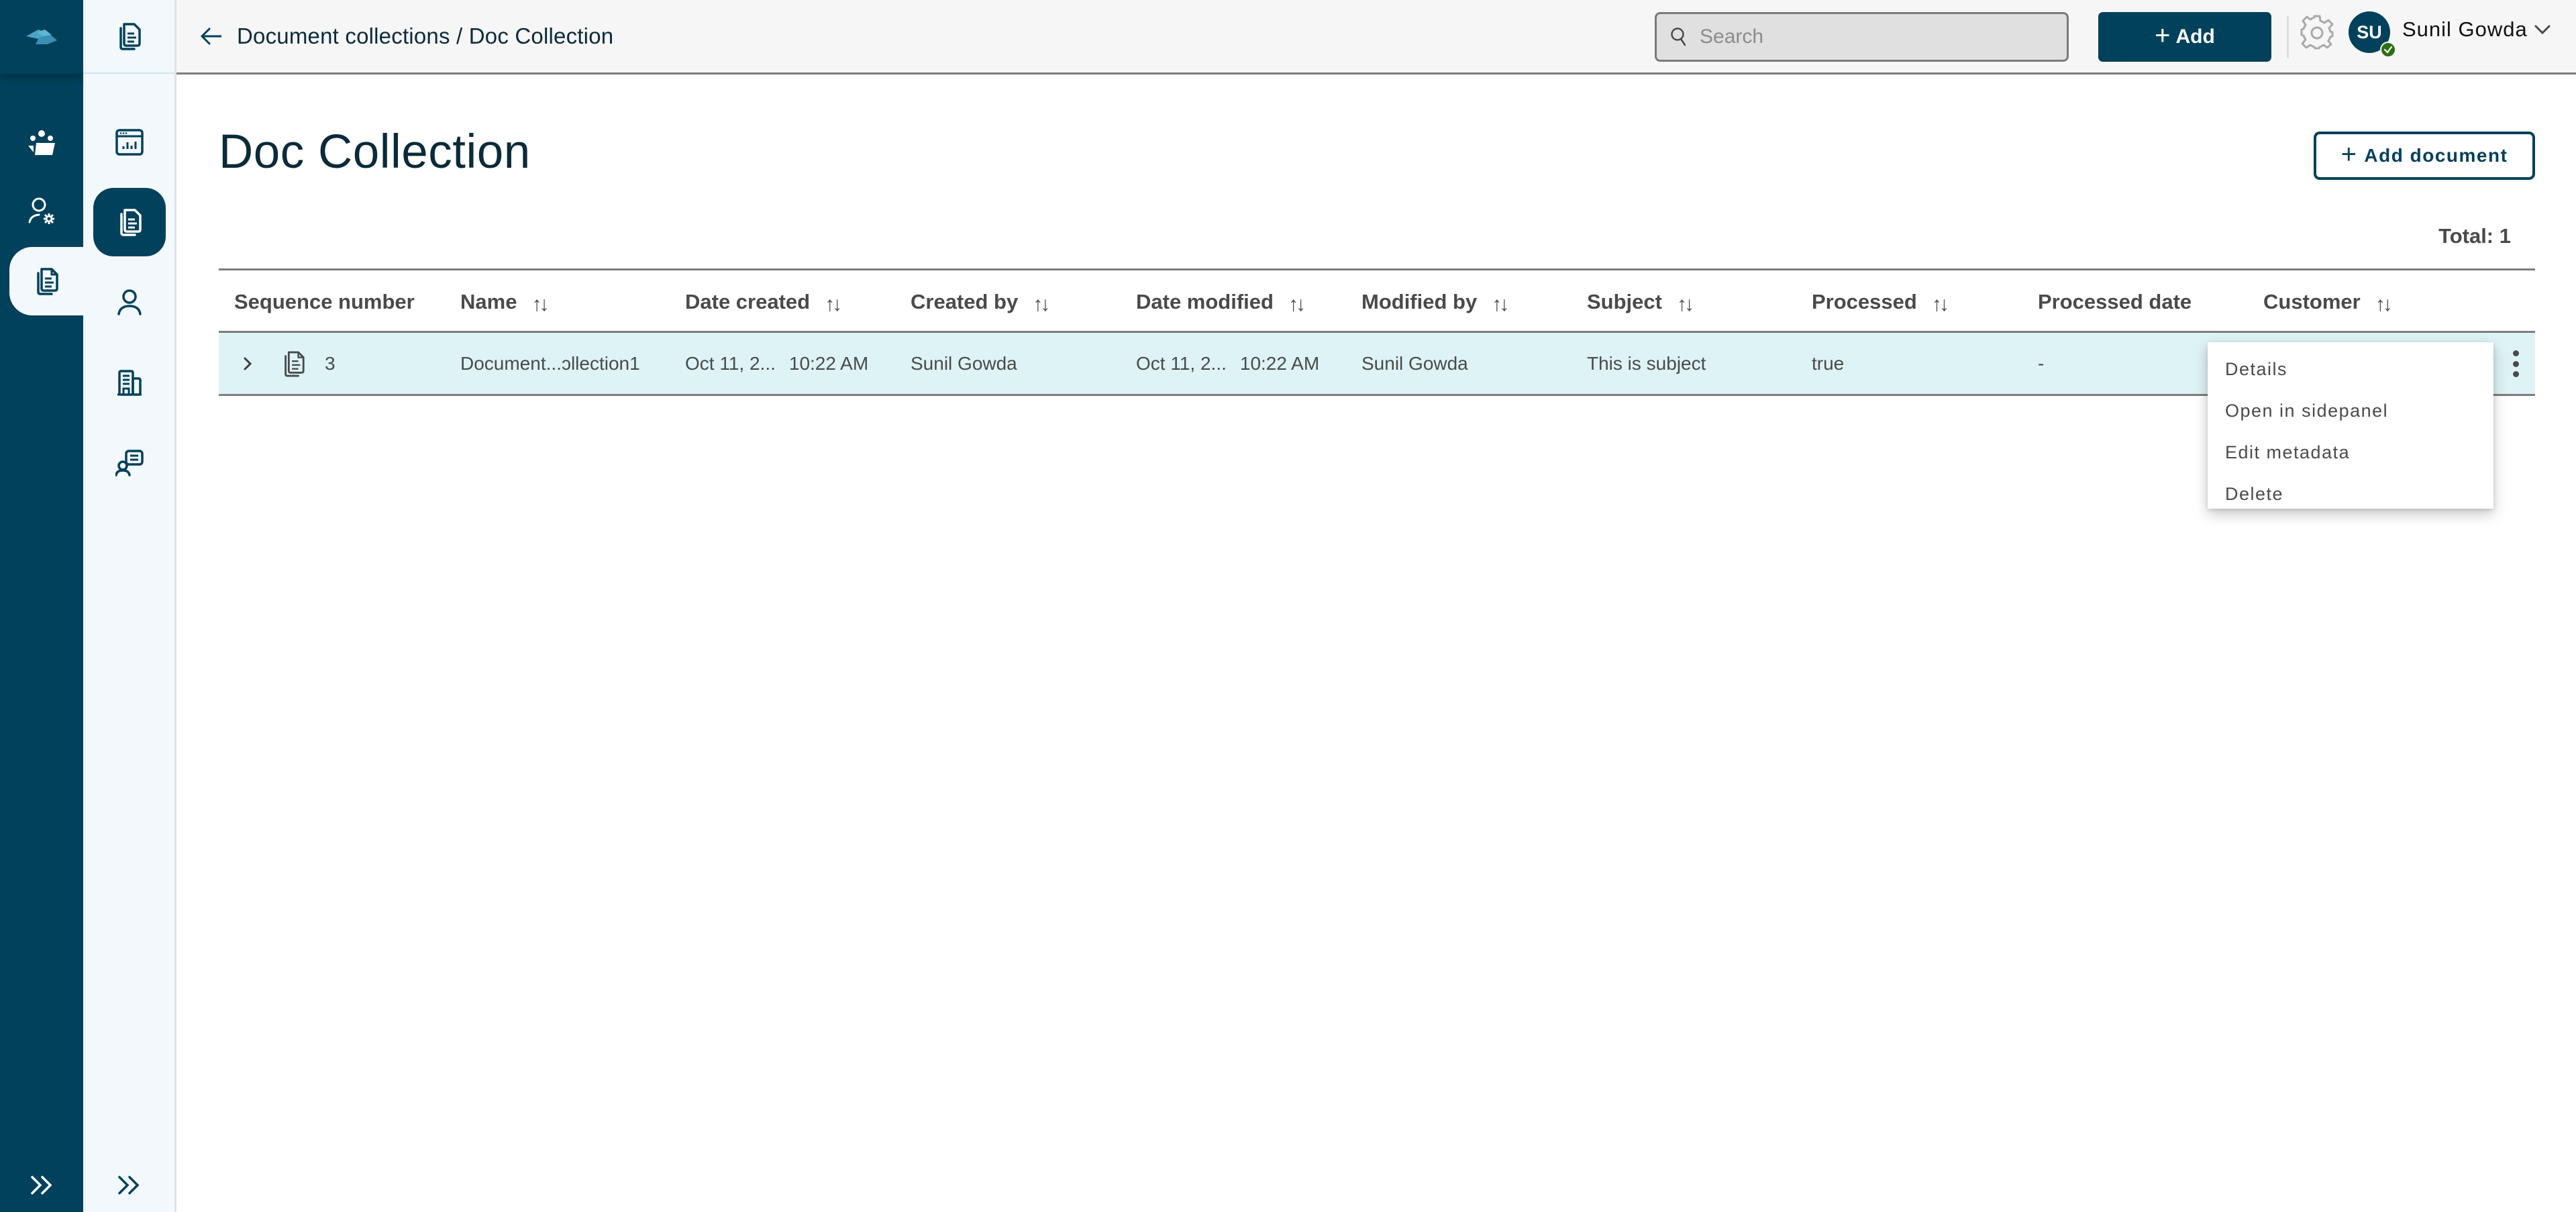 Image resolution: width=2576 pixels, height=1212 pixels. Describe the element at coordinates (550, 363) in the screenshot. I see `cell-name: Document...ɔllection1` at that location.